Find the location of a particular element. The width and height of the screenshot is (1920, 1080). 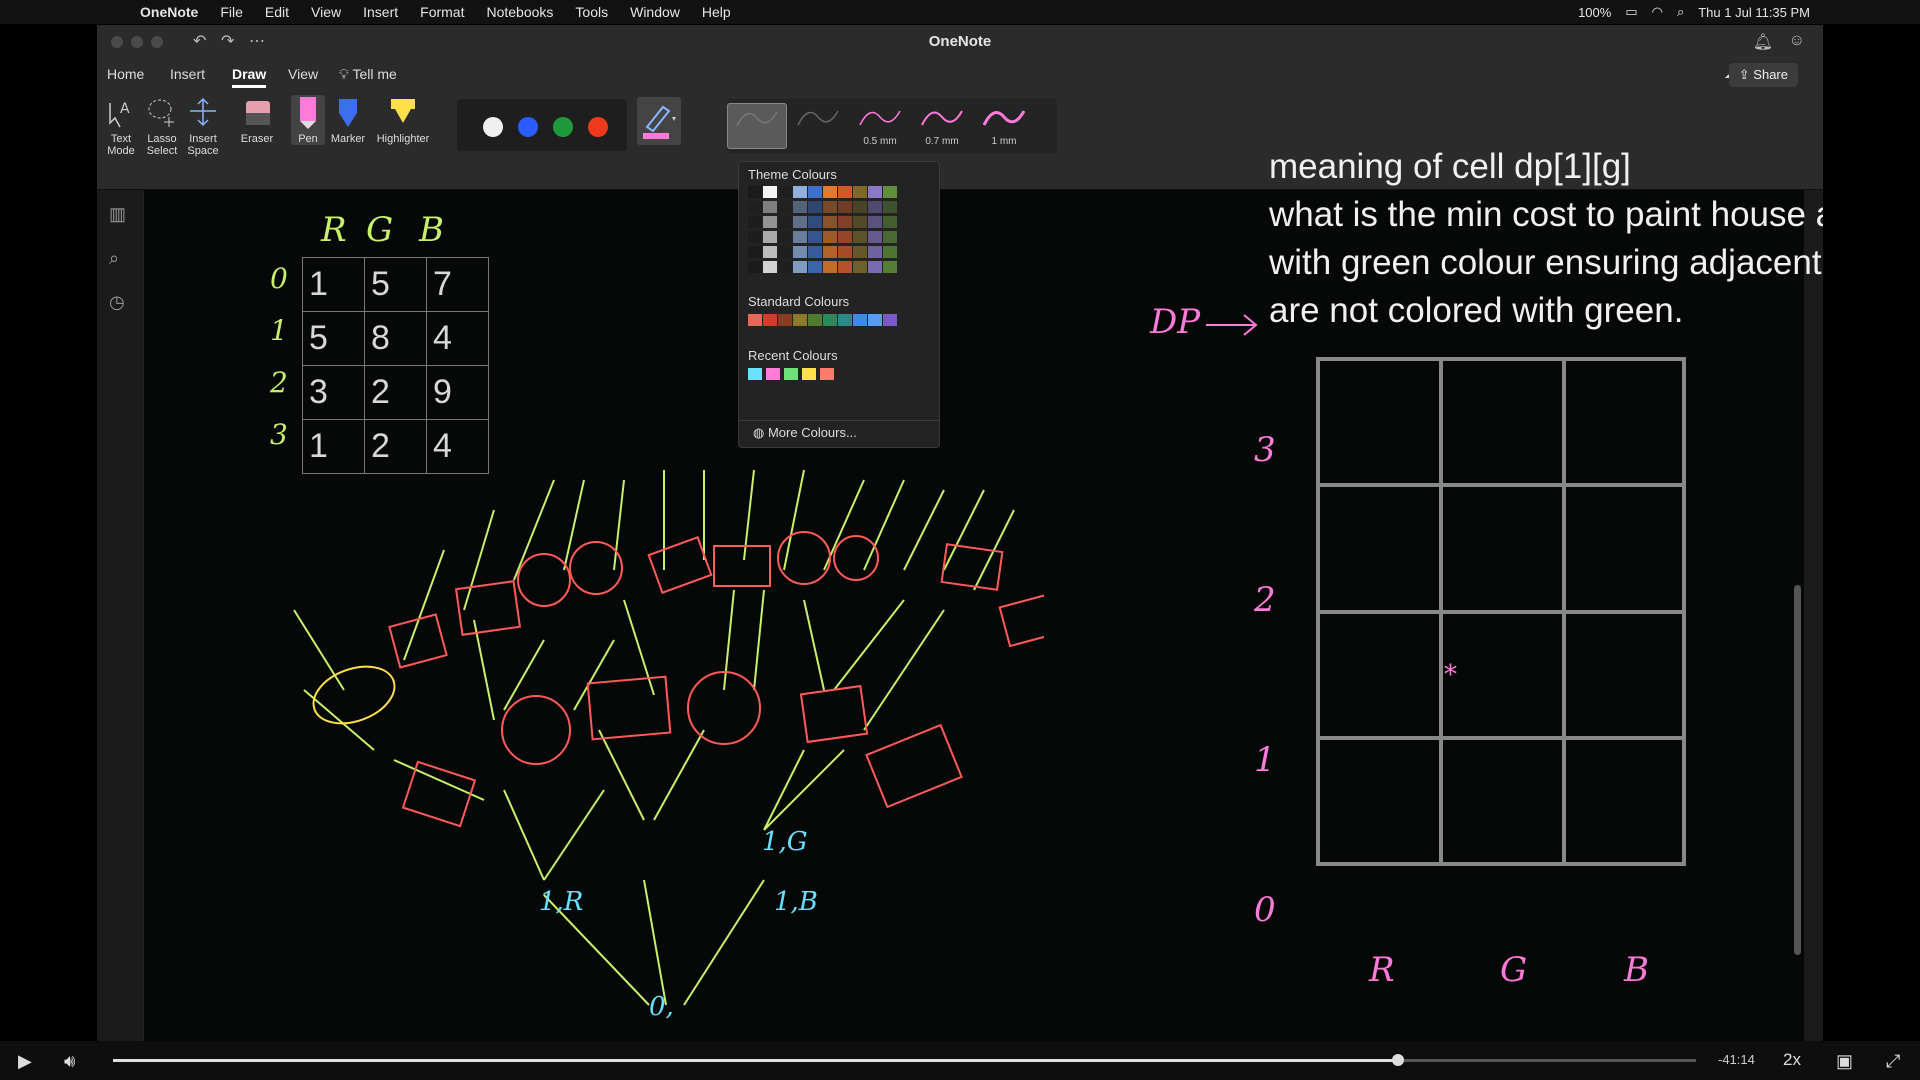

tab-home: Home is located at coordinates (125, 74).